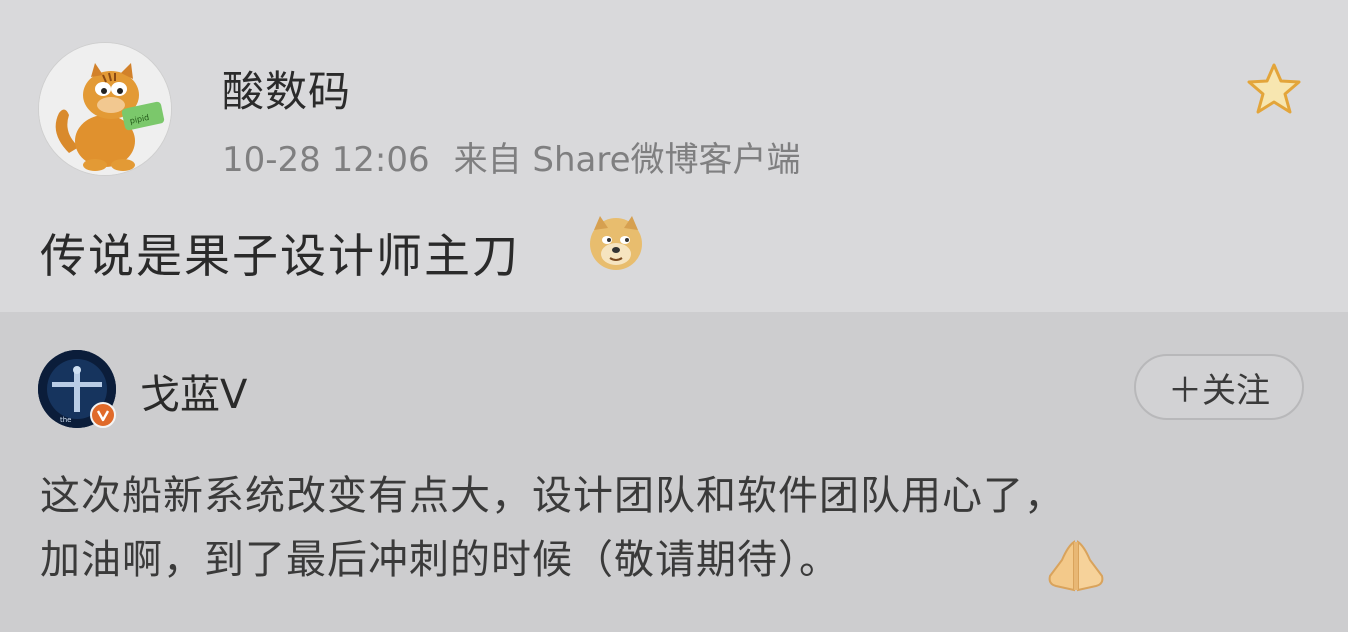 The image size is (1348, 632). I want to click on post-meta: 10-28 12:06 来自 Share微博客户端, so click(523, 156).